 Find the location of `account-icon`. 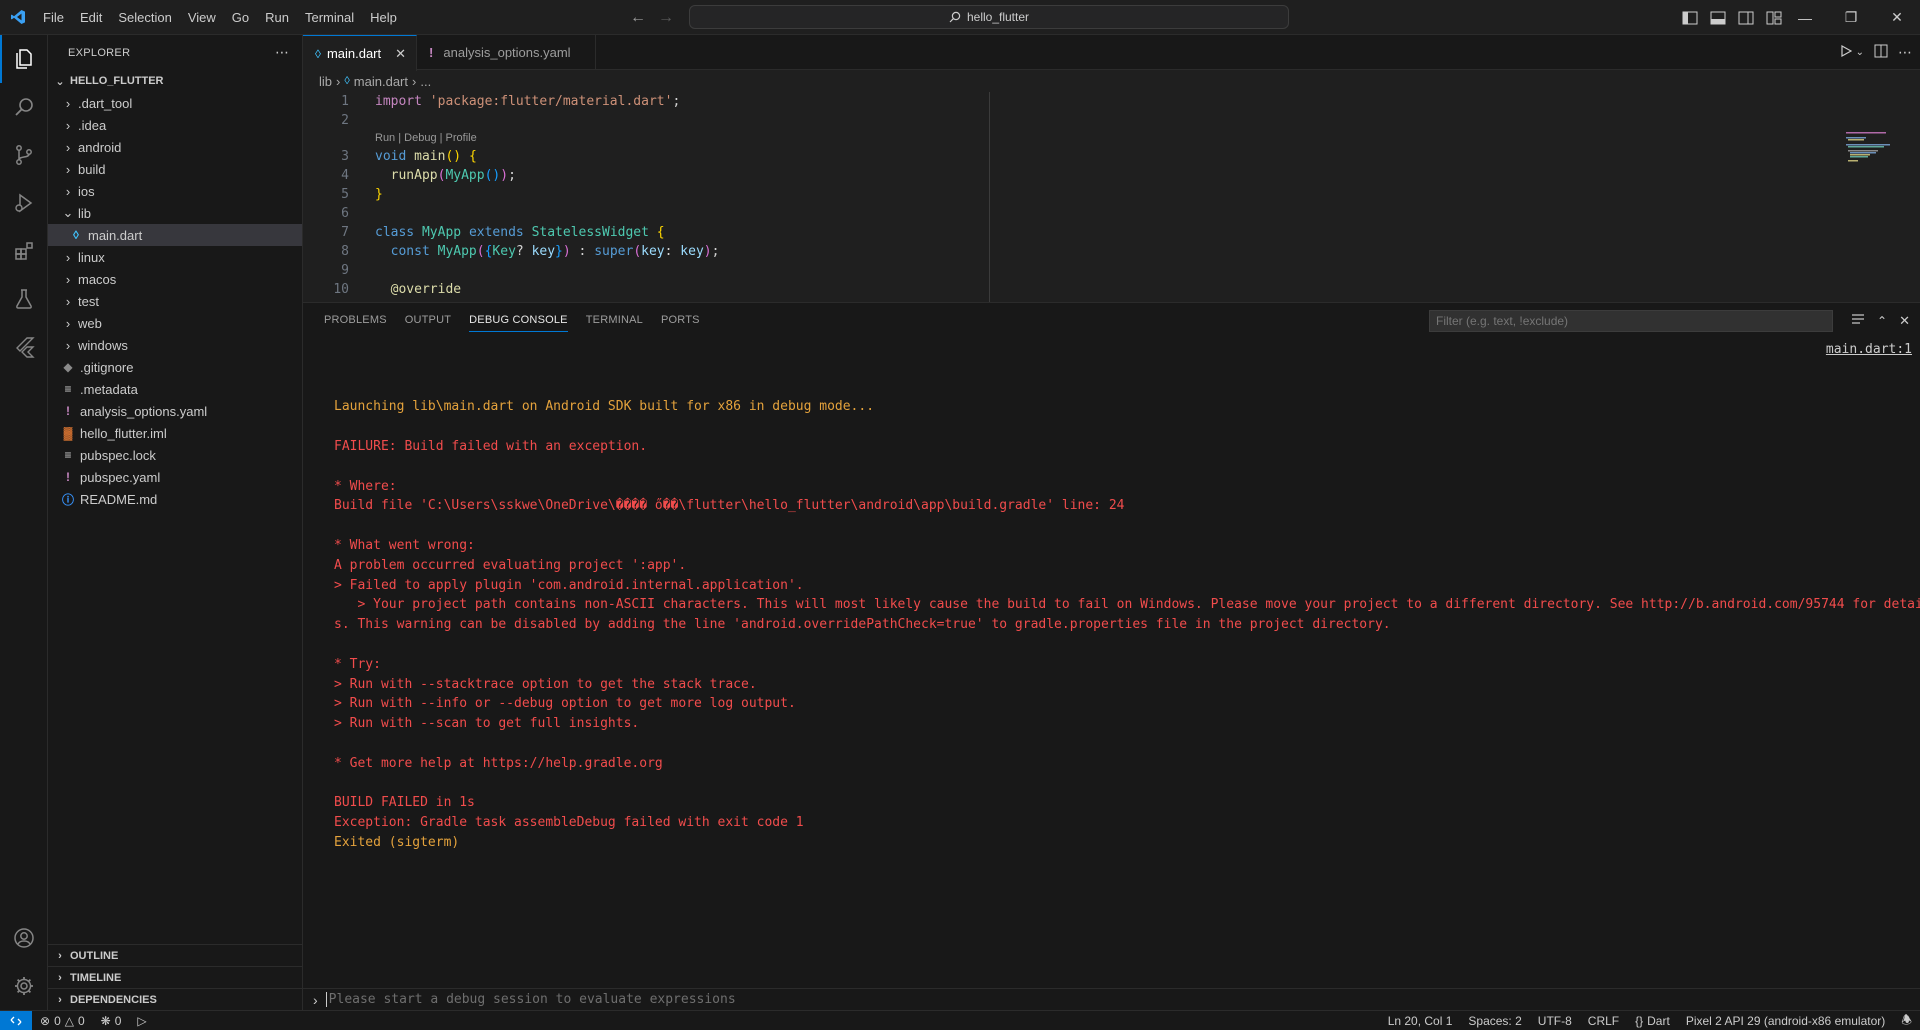

account-icon is located at coordinates (24, 938).